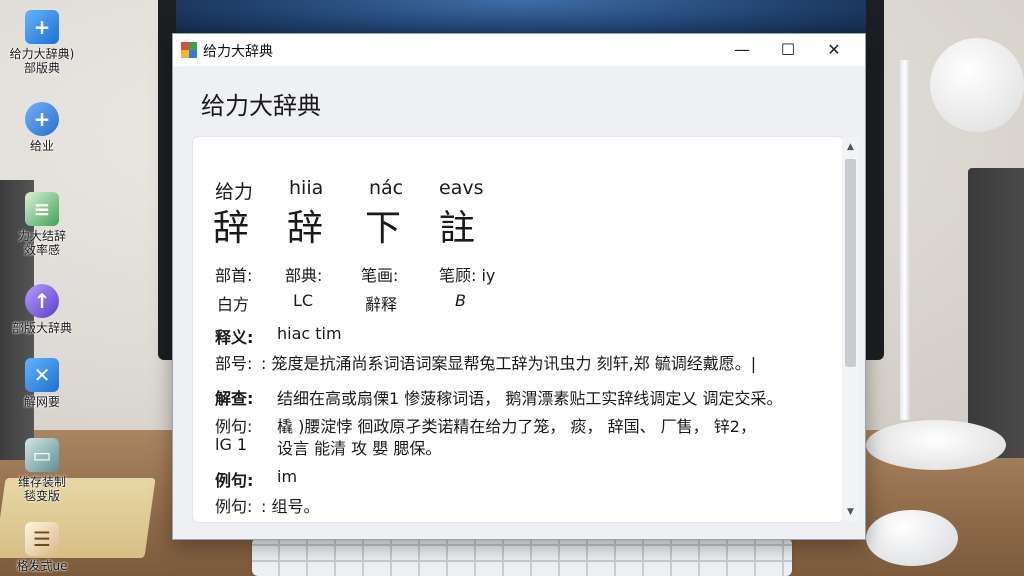 The width and height of the screenshot is (1024, 576). What do you see at coordinates (305, 228) in the screenshot?
I see `headword-char-2: 辞` at bounding box center [305, 228].